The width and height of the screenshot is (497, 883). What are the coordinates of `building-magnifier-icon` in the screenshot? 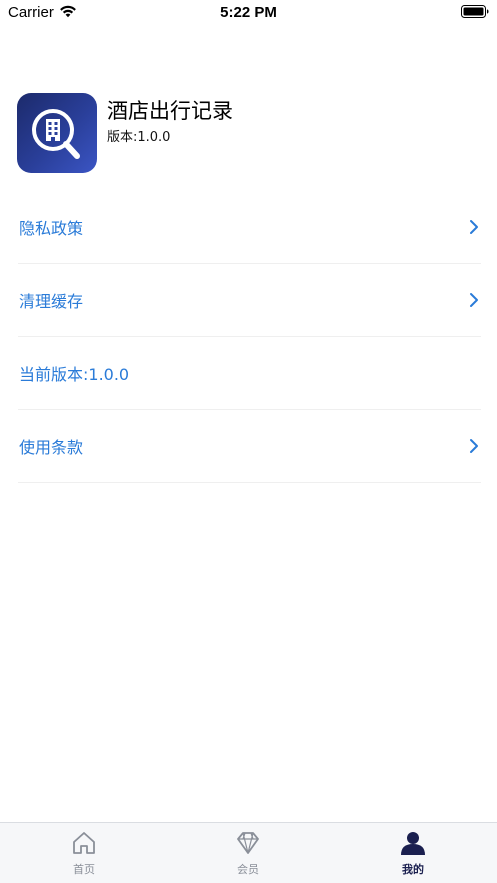 It's located at (57, 133).